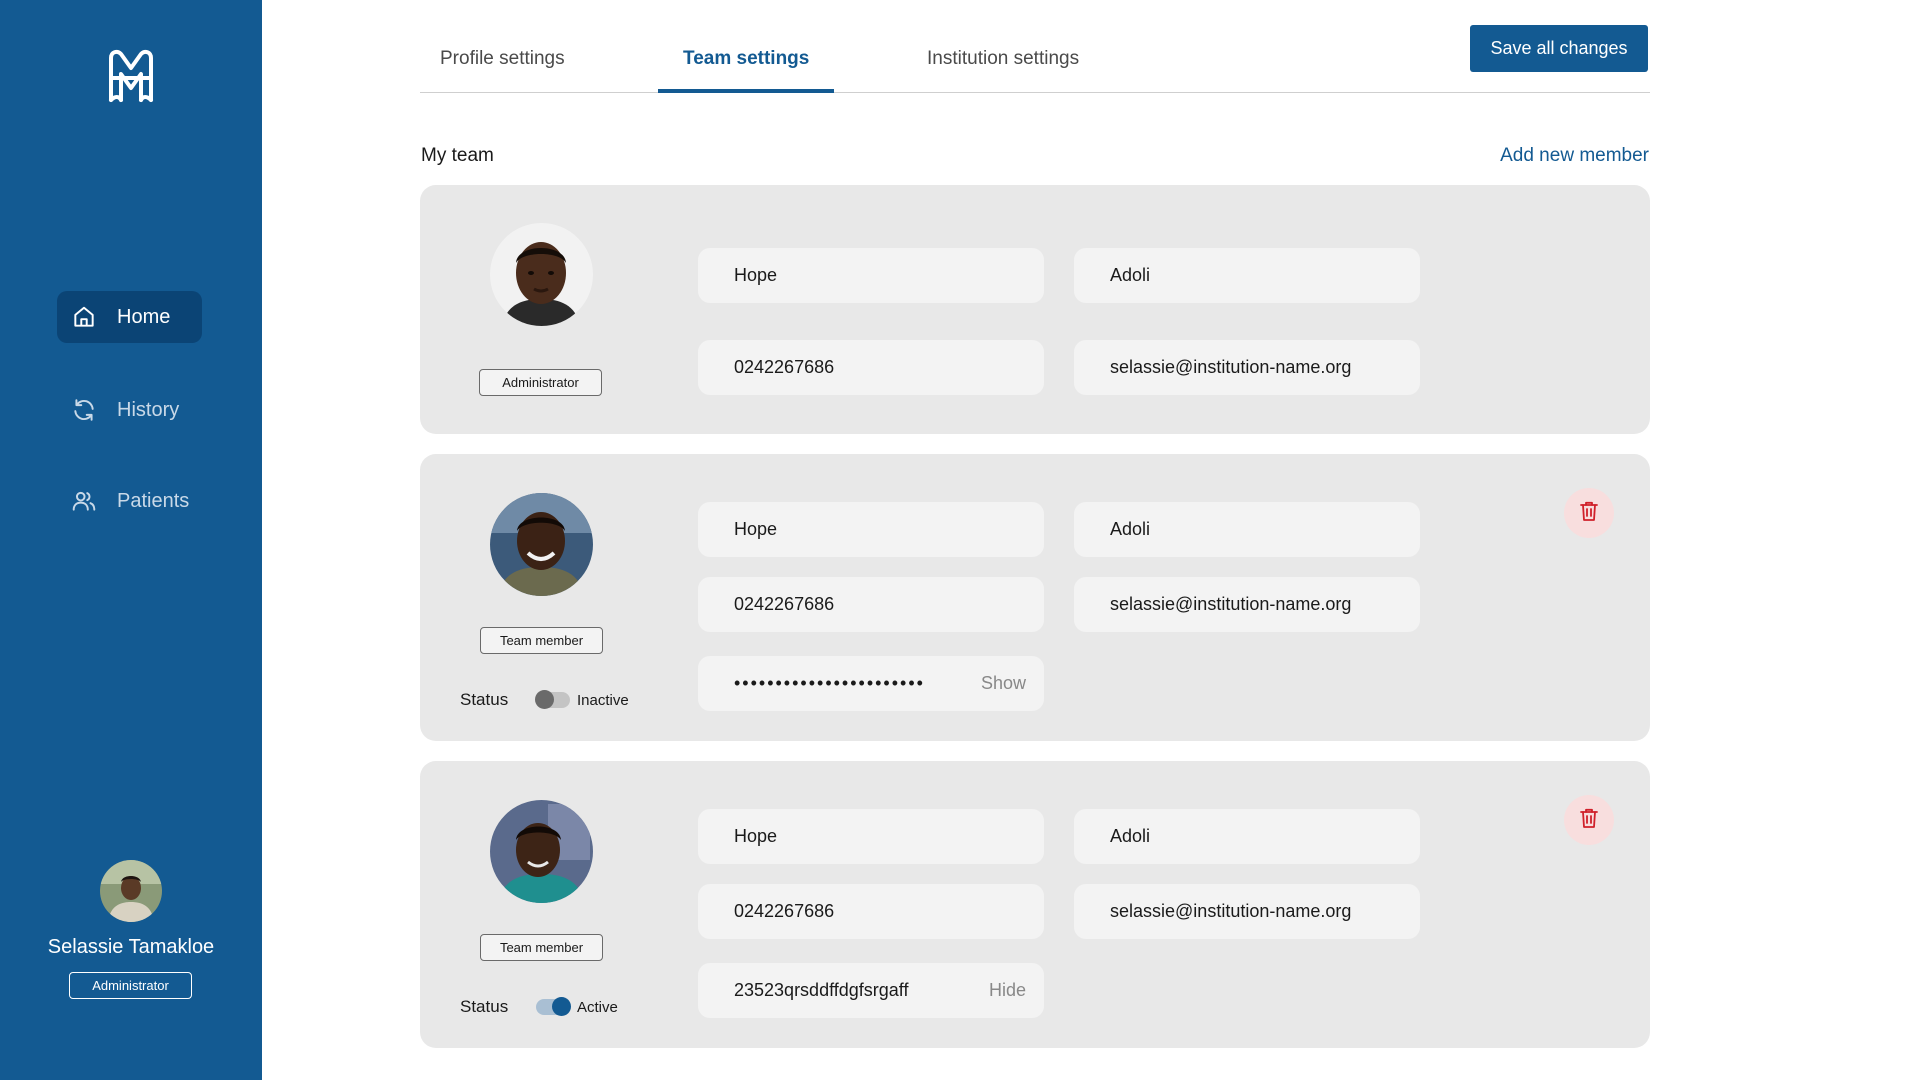 This screenshot has width=1920, height=1080. I want to click on status-row: Status Inactive, so click(544, 700).